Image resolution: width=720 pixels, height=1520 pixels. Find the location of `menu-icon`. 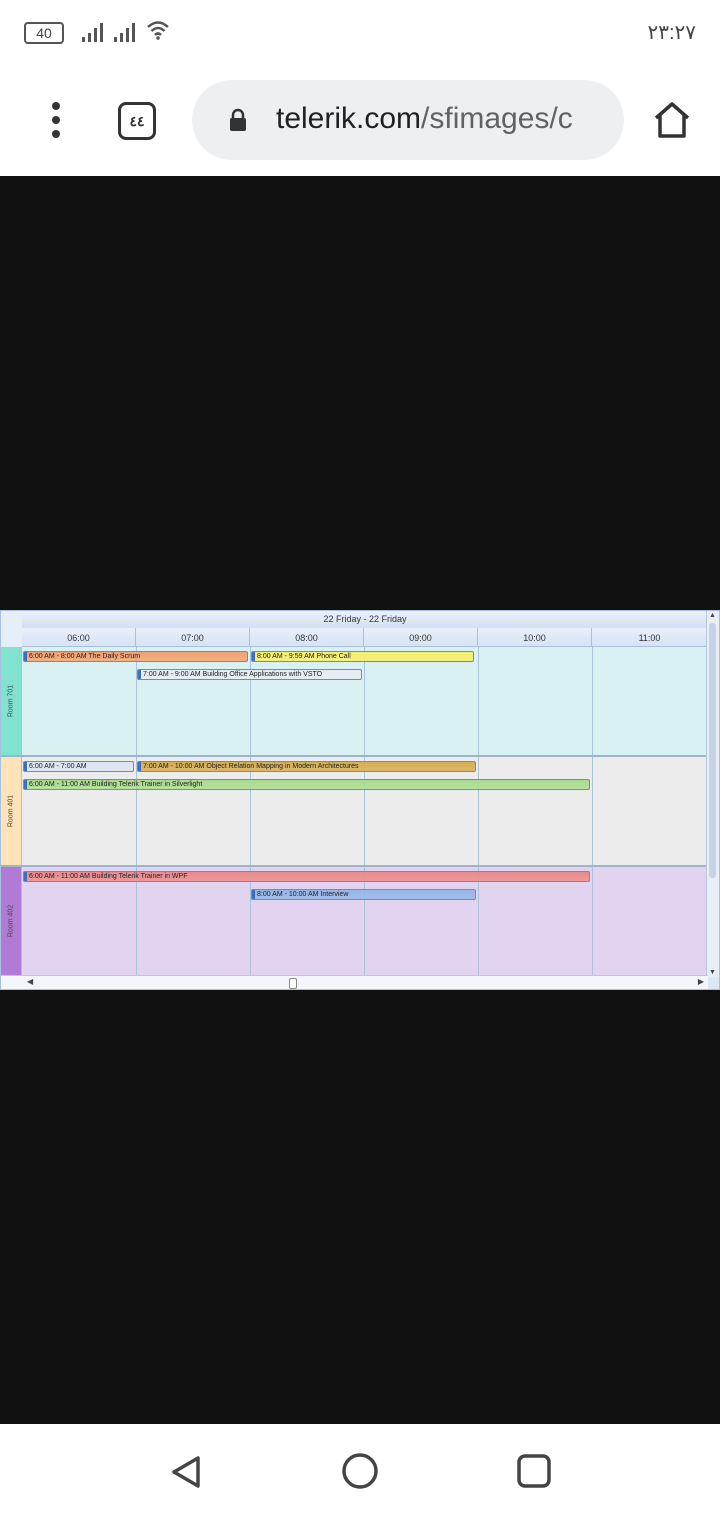

menu-icon is located at coordinates (56, 120).